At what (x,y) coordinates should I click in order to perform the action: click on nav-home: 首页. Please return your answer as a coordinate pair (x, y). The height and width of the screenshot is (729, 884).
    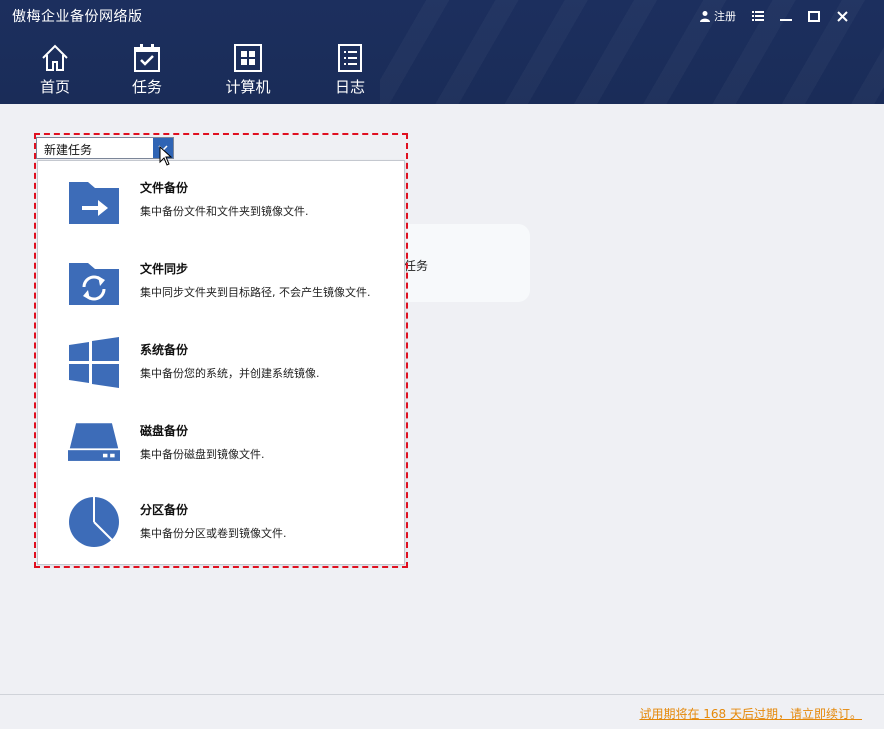
    Looking at the image, I should click on (55, 70).